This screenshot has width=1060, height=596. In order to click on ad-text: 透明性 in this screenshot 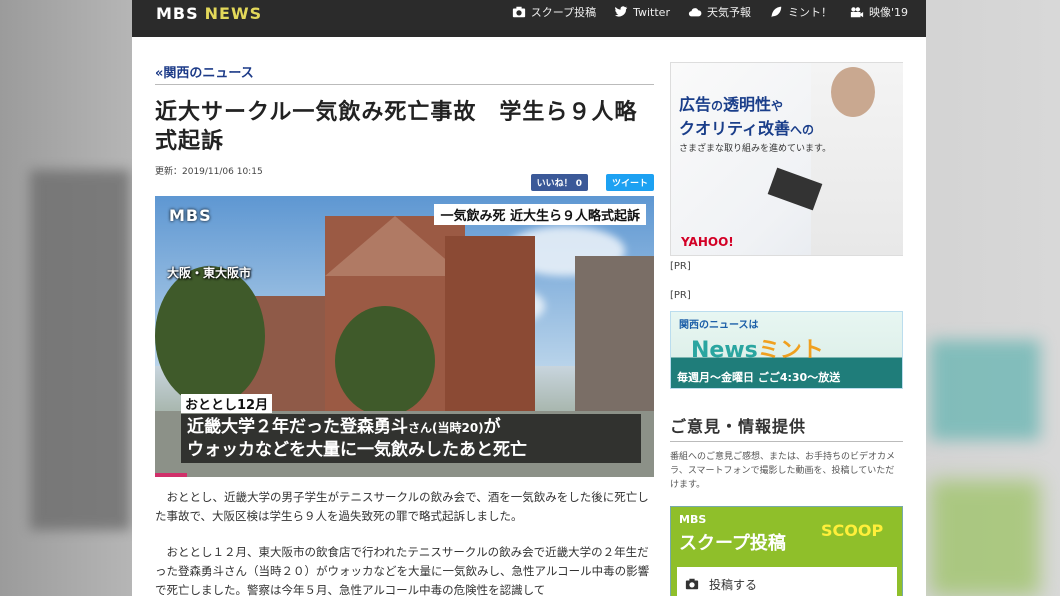, I will do `click(747, 104)`.